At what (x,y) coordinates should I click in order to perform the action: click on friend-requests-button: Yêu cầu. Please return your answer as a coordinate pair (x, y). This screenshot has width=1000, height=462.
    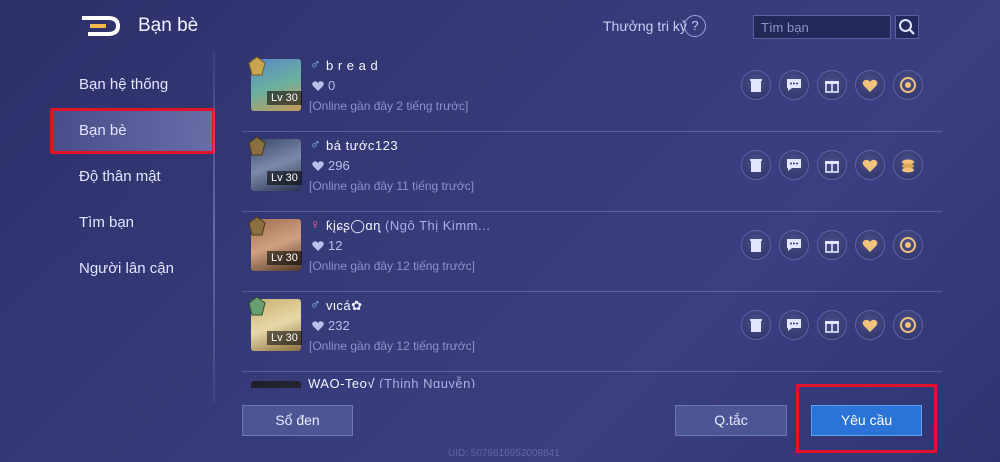
    Looking at the image, I should click on (866, 420).